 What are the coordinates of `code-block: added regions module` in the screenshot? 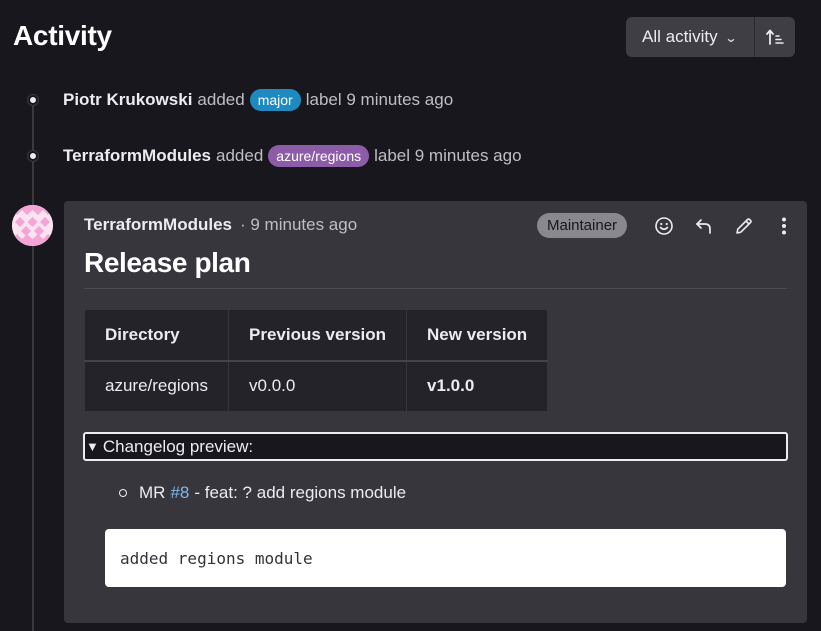 It's located at (445, 558).